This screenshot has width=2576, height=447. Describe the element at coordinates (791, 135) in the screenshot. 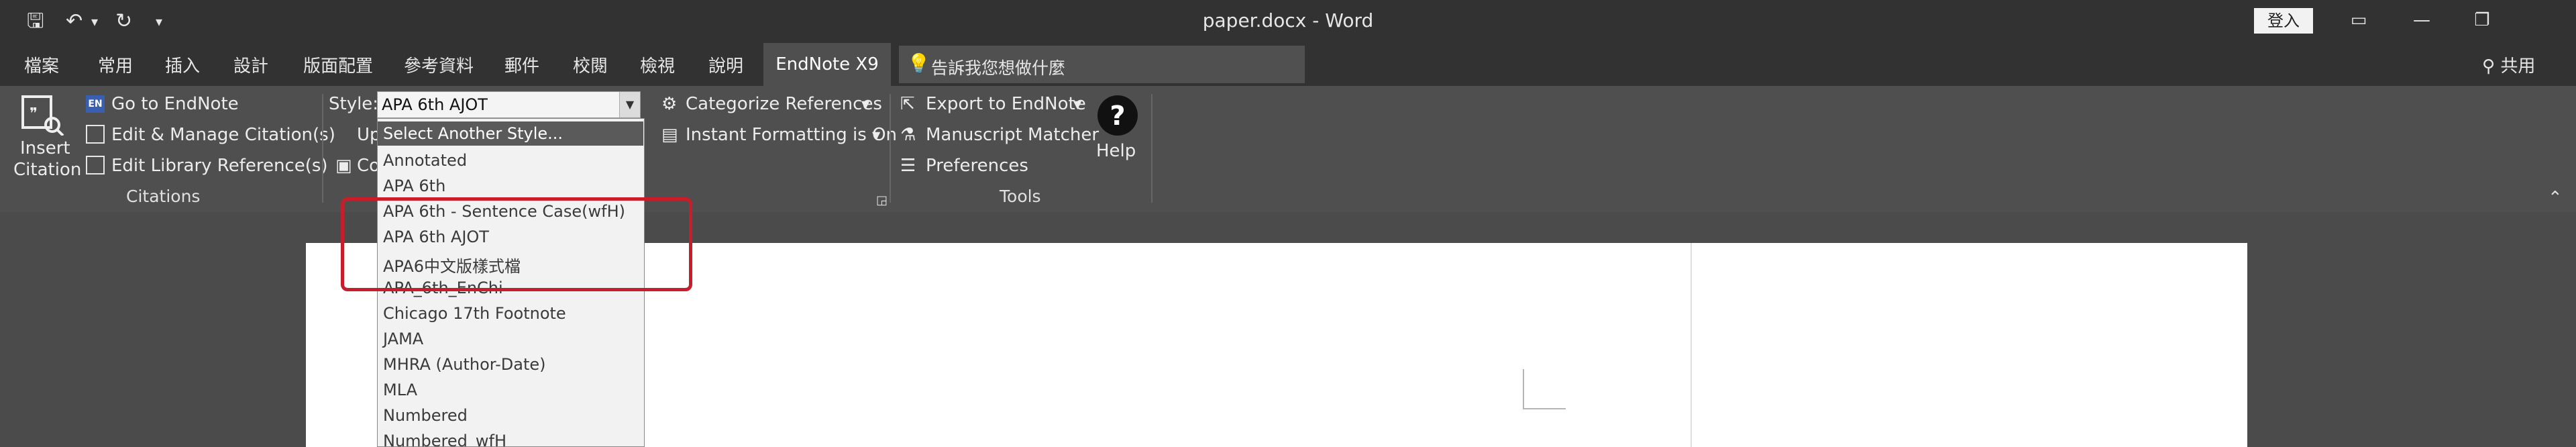

I see `instant-formatting-button: Instant Formatting is On` at that location.